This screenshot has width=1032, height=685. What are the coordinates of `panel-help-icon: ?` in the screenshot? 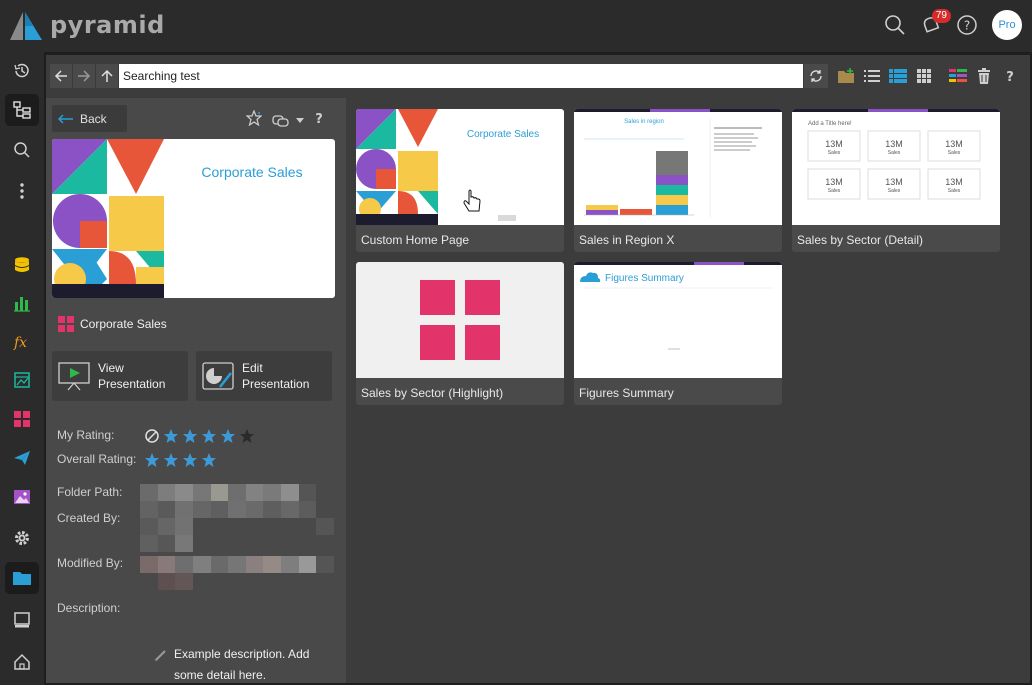 It's located at (319, 120).